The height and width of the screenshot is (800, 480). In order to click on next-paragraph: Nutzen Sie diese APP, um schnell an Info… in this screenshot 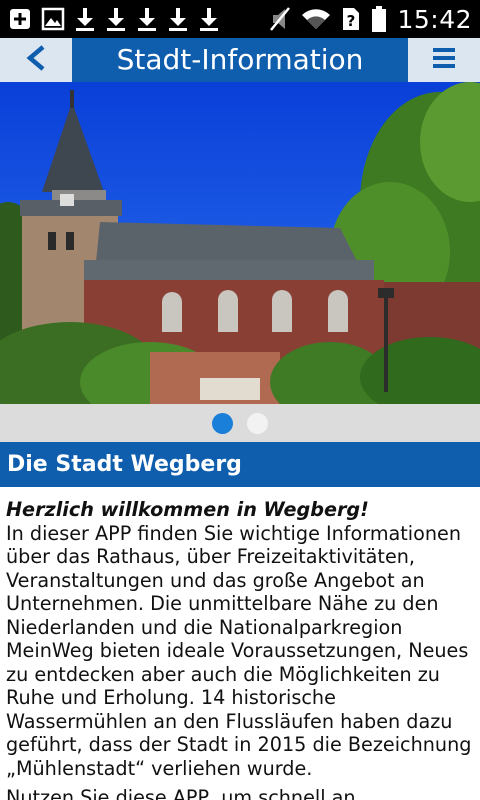, I will do `click(181, 793)`.